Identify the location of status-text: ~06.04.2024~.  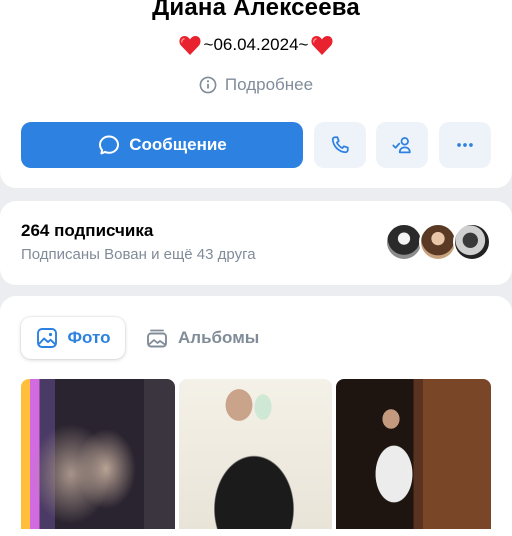
(256, 44).